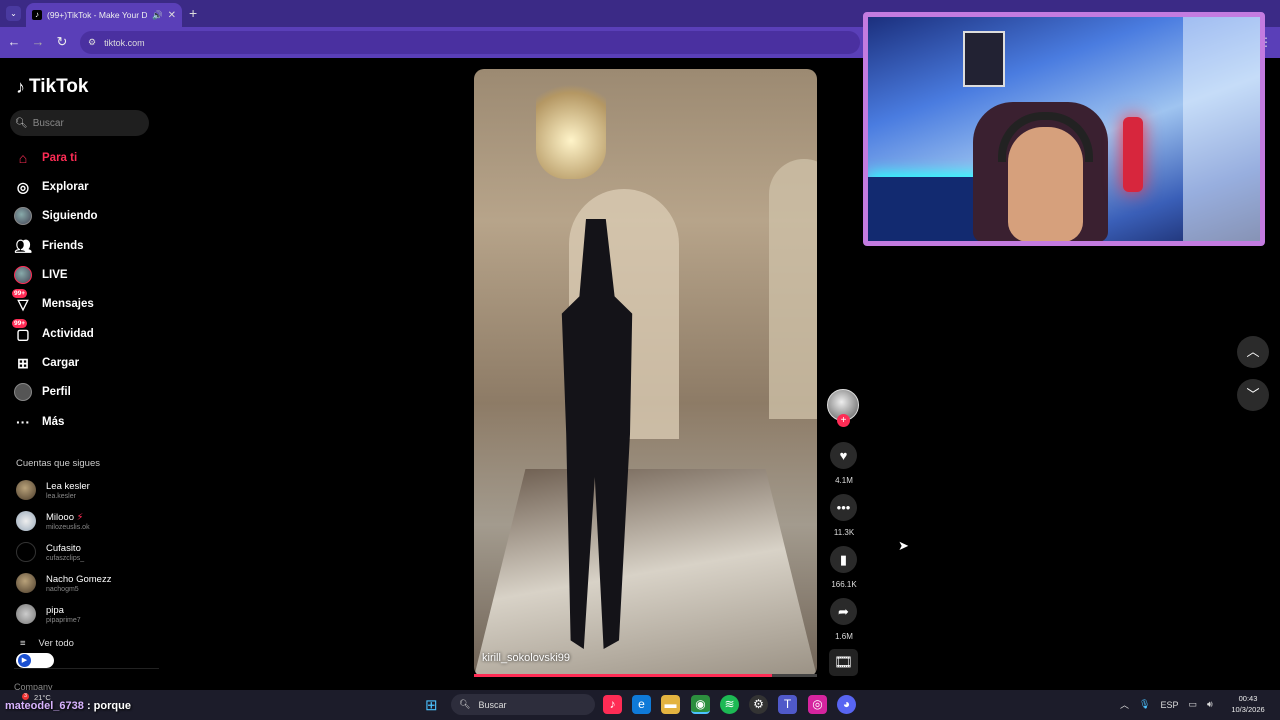 The image size is (1280, 720). I want to click on next-video-button: ﹀, so click(1253, 395).